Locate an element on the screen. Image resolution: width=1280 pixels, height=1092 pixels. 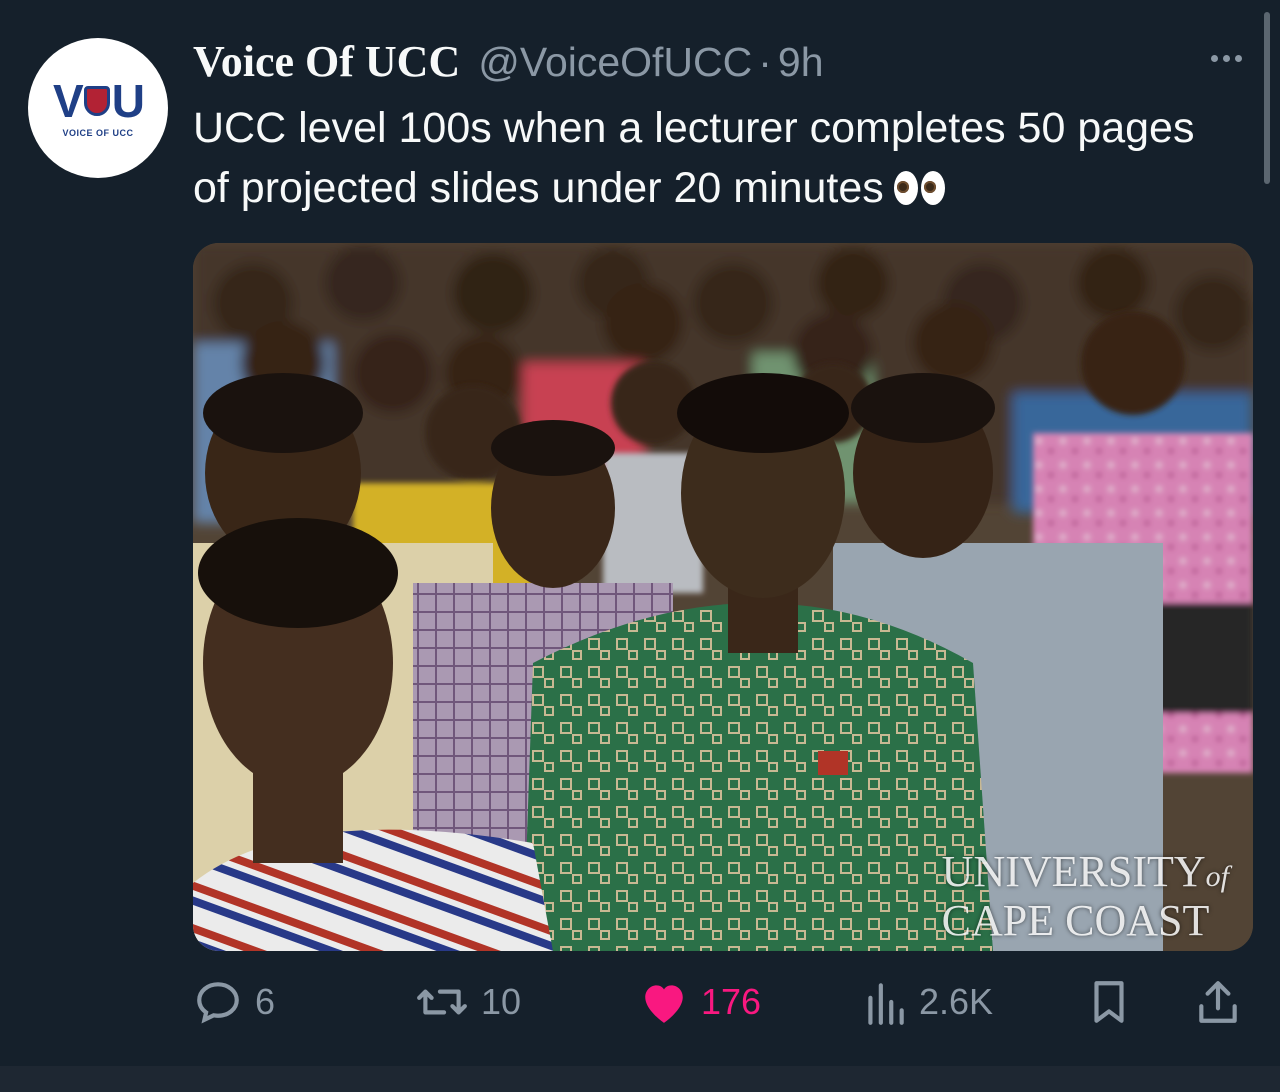
display-name: Voice Of UCC is located at coordinates (326, 61).